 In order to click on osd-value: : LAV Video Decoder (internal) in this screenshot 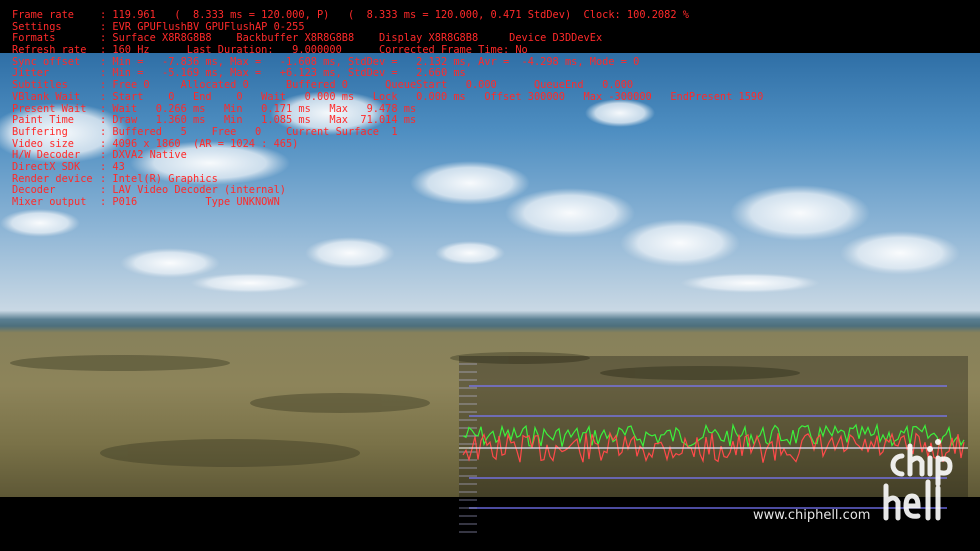, I will do `click(193, 190)`.